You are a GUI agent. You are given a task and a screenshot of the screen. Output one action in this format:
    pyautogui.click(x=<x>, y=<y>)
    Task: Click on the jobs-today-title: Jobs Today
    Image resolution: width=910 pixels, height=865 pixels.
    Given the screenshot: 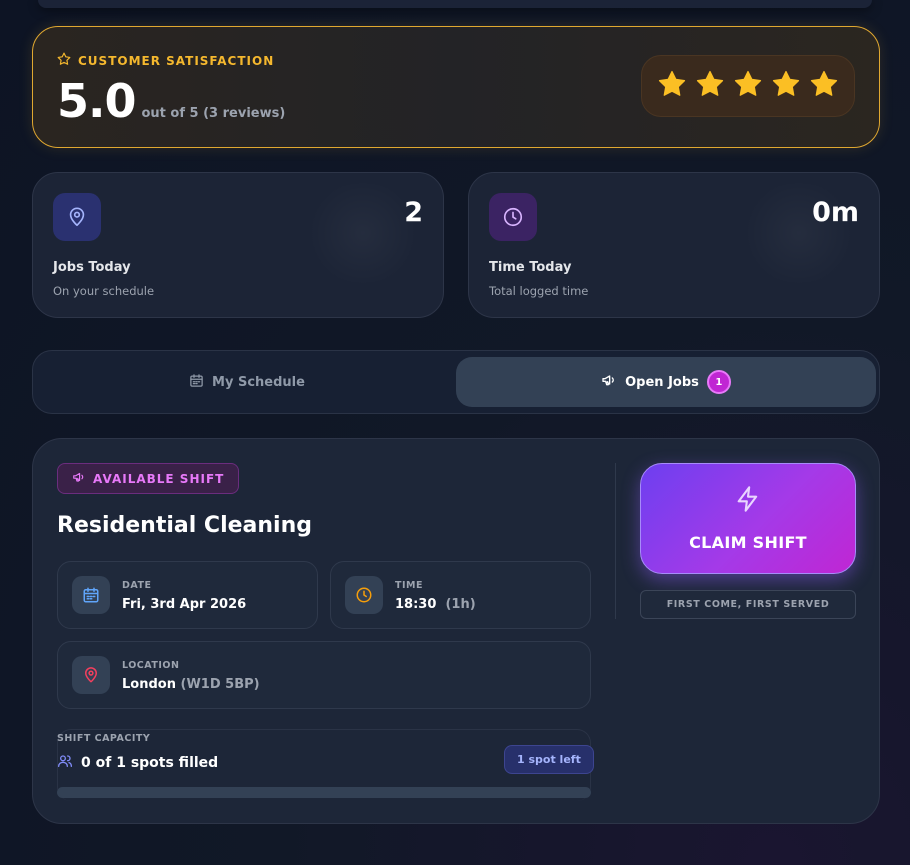 What is the action you would take?
    pyautogui.click(x=92, y=267)
    